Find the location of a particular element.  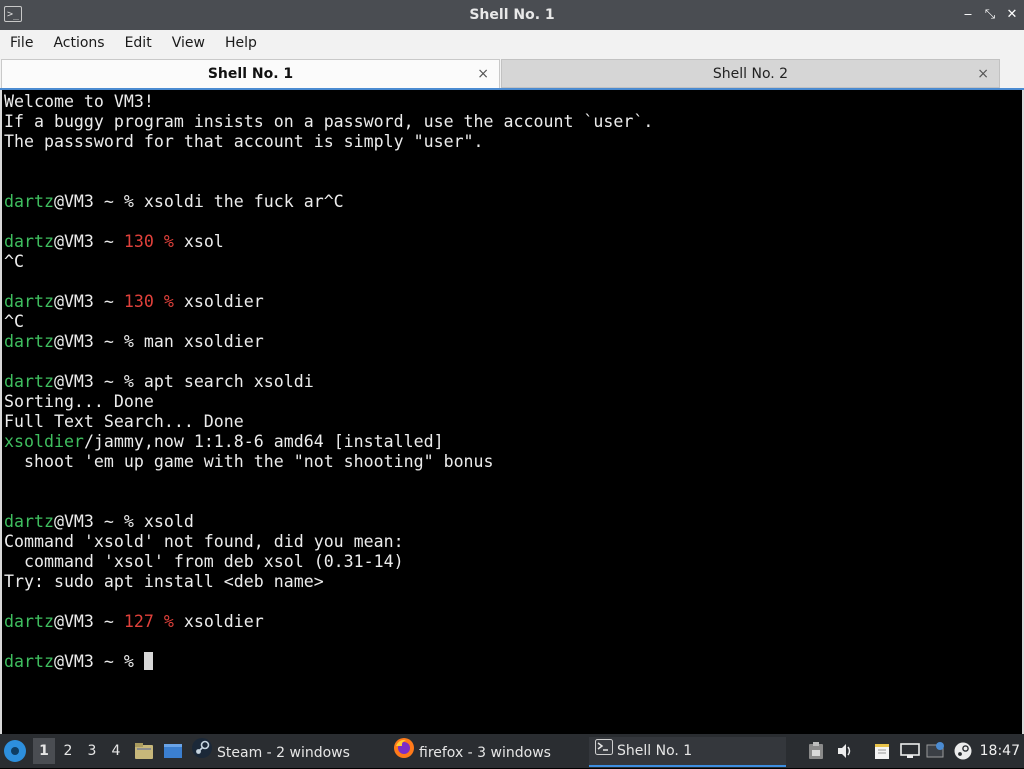

tab-bar: Shell No. 1 × Shell No. 2 × is located at coordinates (512, 73).